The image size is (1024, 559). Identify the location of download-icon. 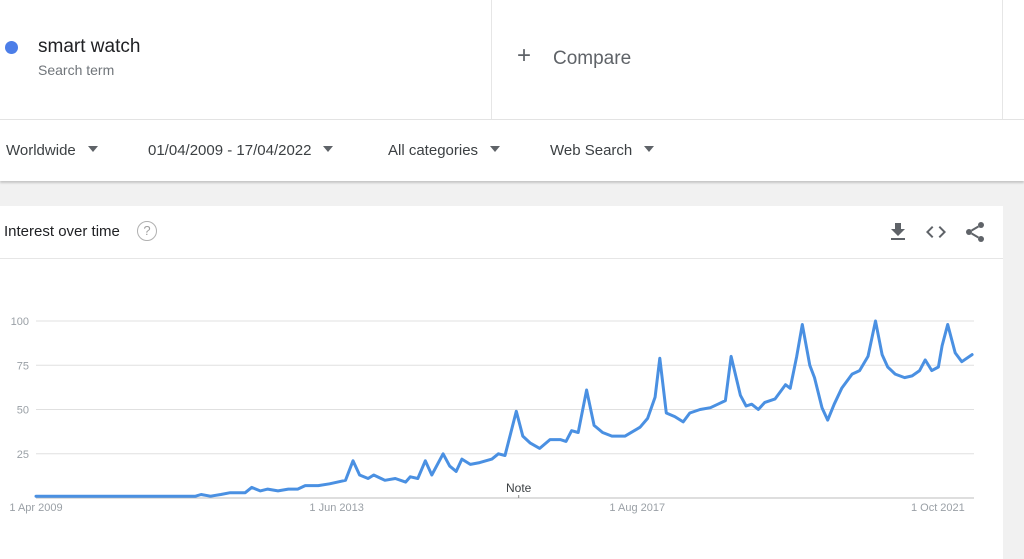
(898, 231).